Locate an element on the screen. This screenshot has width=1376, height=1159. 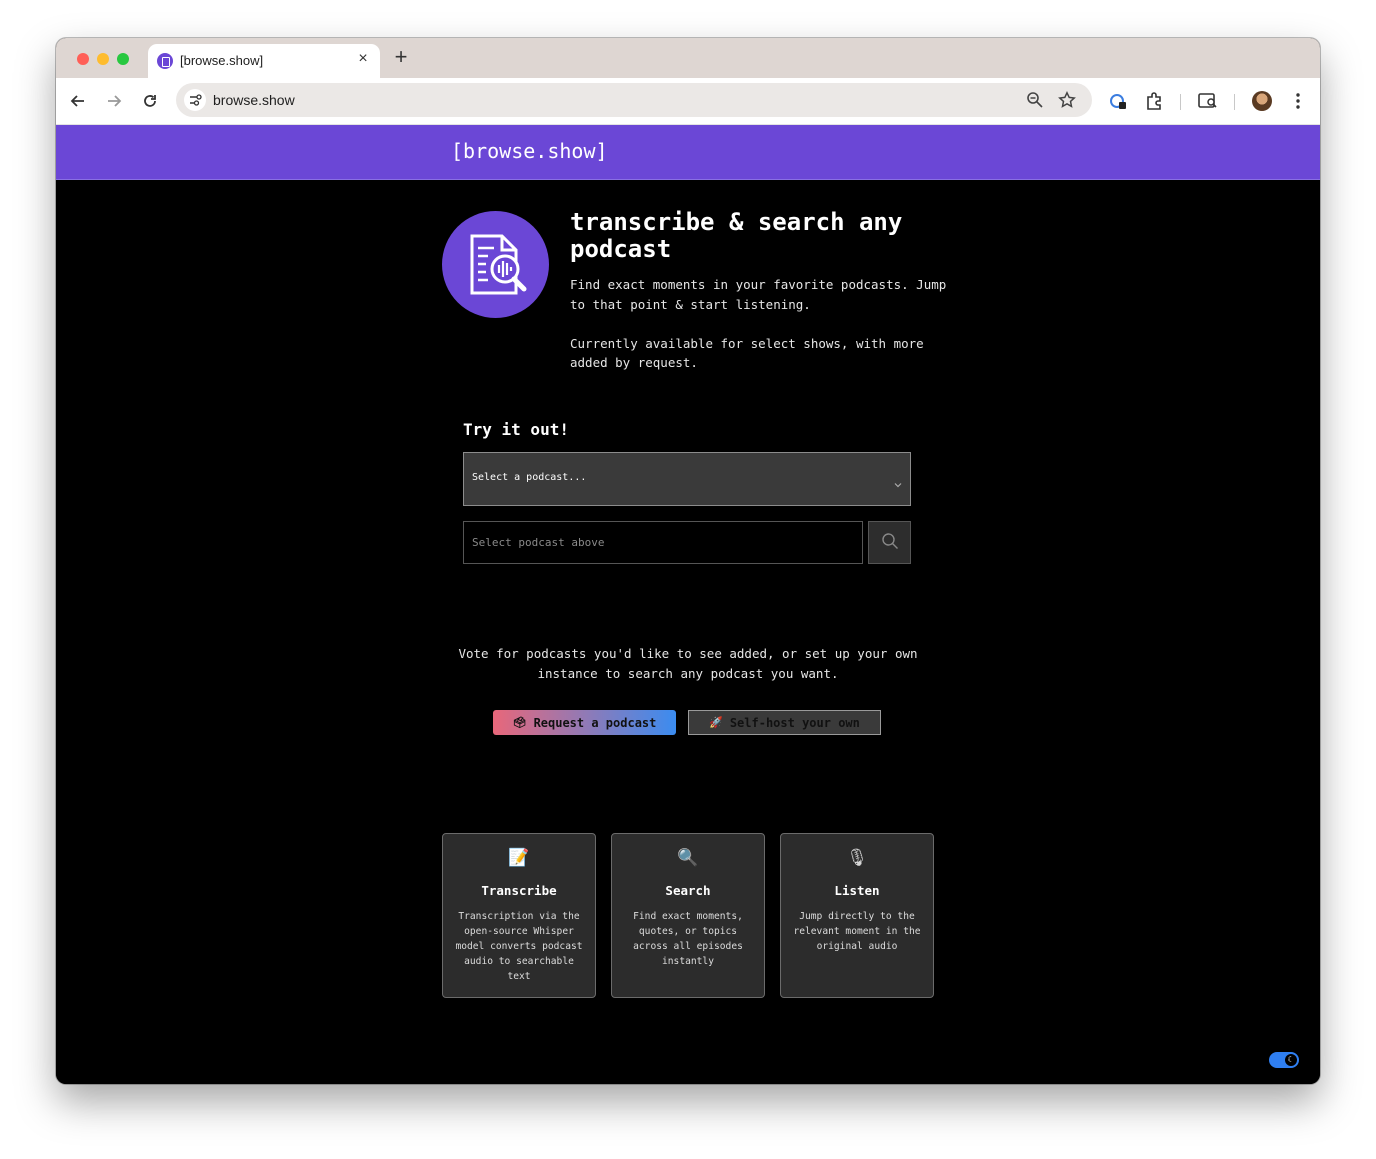
chevron-down-icon is located at coordinates (898, 482).